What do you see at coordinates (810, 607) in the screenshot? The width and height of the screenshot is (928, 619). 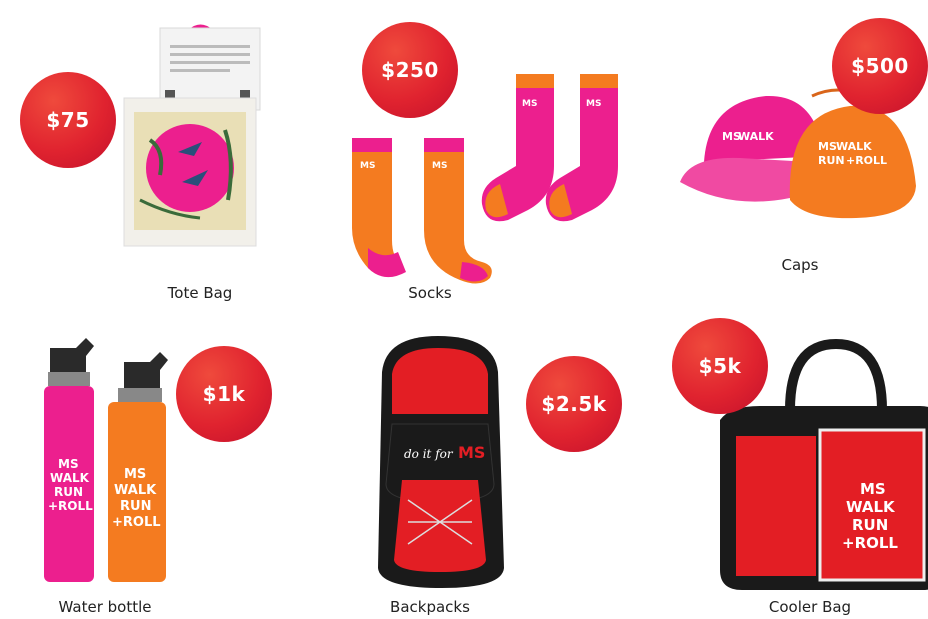 I see `cooler-bag-label: Cooler Bag` at bounding box center [810, 607].